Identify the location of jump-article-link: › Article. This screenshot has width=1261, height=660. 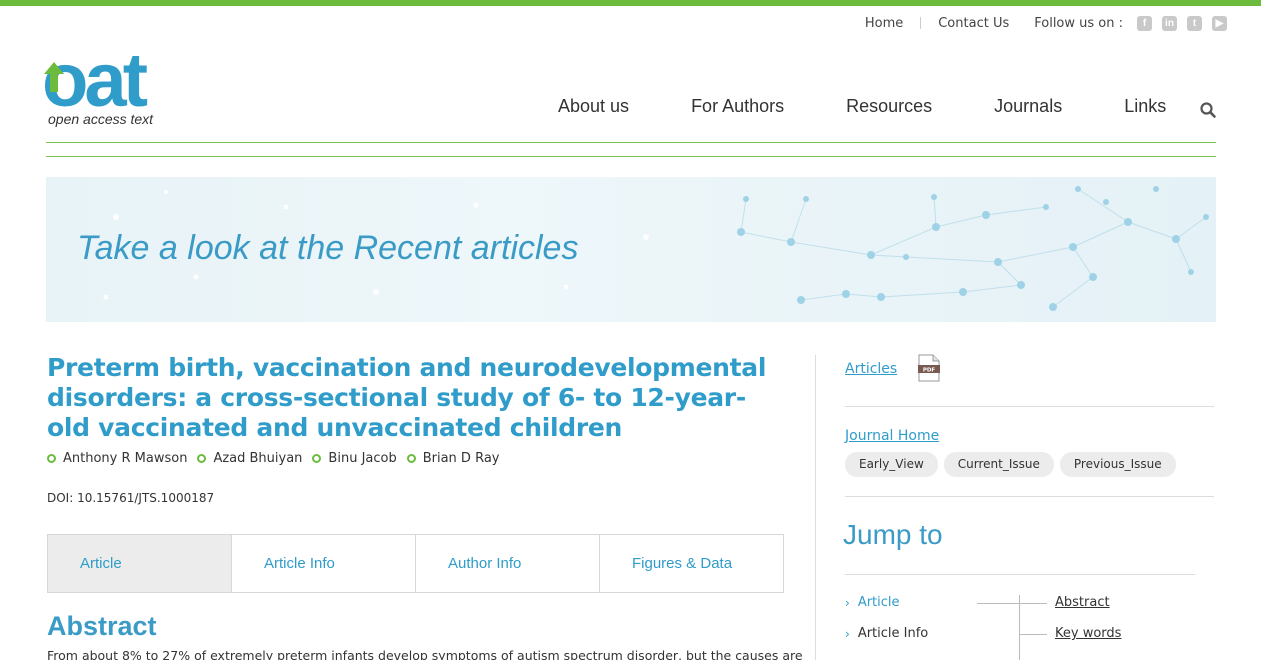
(872, 602).